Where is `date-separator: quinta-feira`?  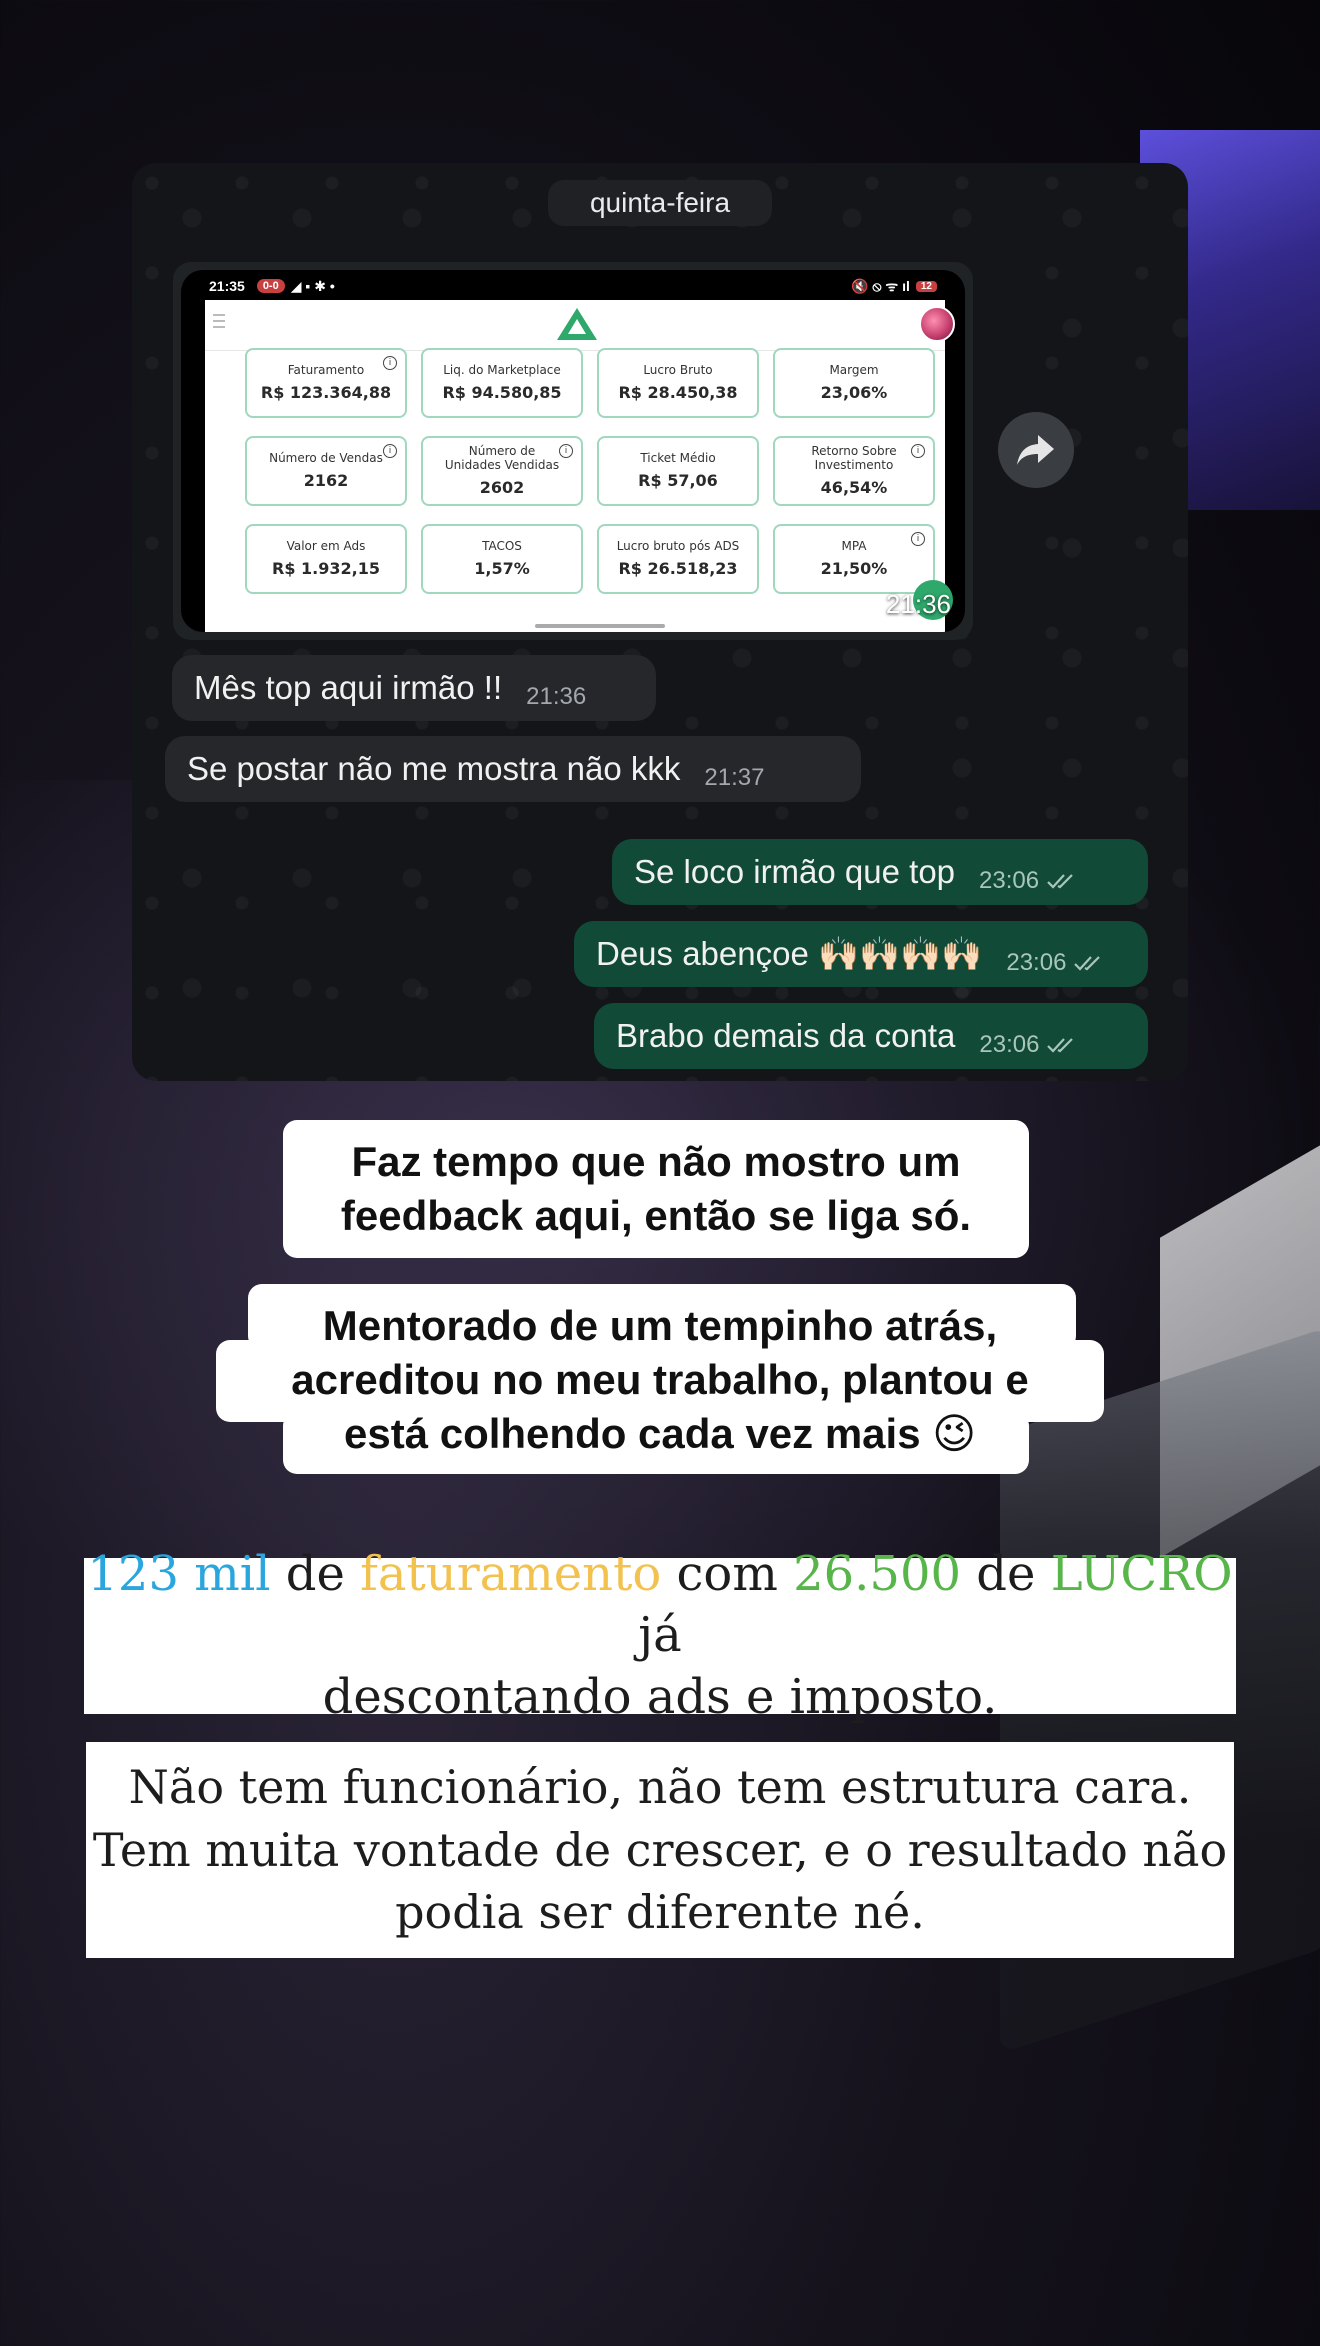 date-separator: quinta-feira is located at coordinates (660, 203).